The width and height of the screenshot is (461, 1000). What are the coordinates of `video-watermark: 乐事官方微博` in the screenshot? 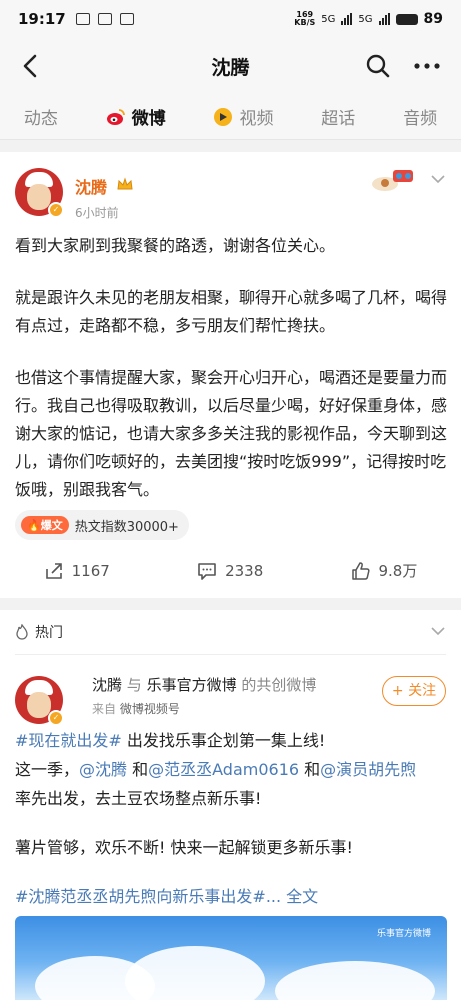 It's located at (403, 934).